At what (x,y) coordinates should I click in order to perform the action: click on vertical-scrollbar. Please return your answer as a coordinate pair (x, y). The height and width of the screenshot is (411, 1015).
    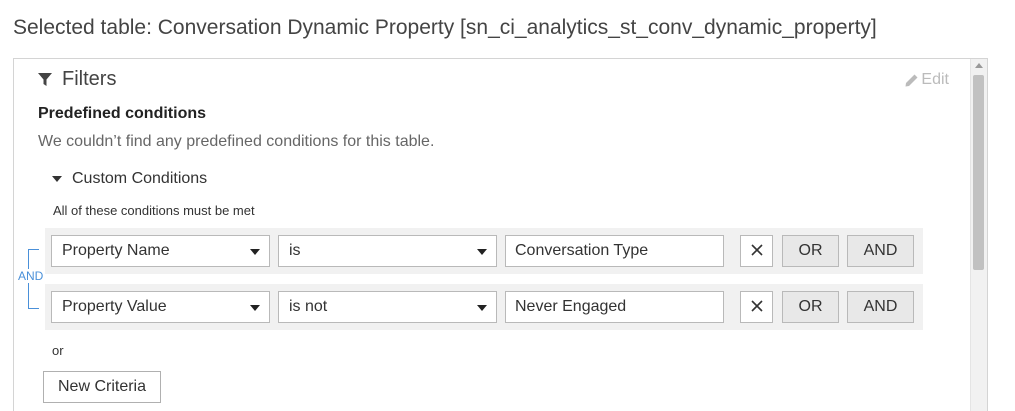
    Looking at the image, I should click on (978, 235).